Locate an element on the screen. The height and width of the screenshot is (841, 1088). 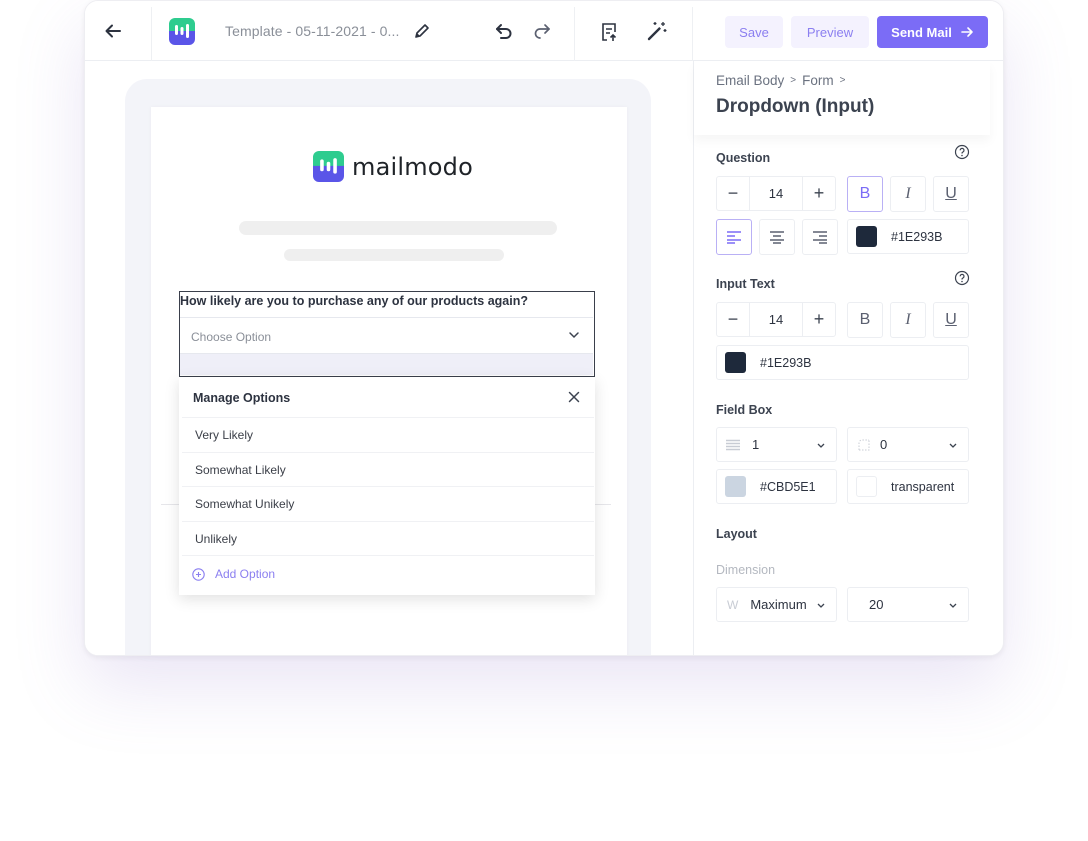
undo-icon is located at coordinates (504, 31).